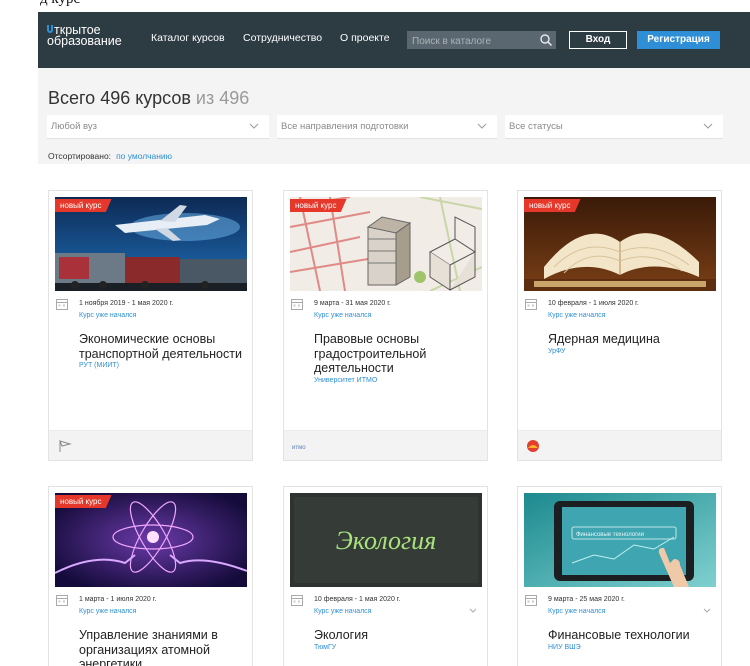 Image resolution: width=750 pixels, height=666 pixels. What do you see at coordinates (385, 445) in the screenshot?
I see `card-footer: итмо` at bounding box center [385, 445].